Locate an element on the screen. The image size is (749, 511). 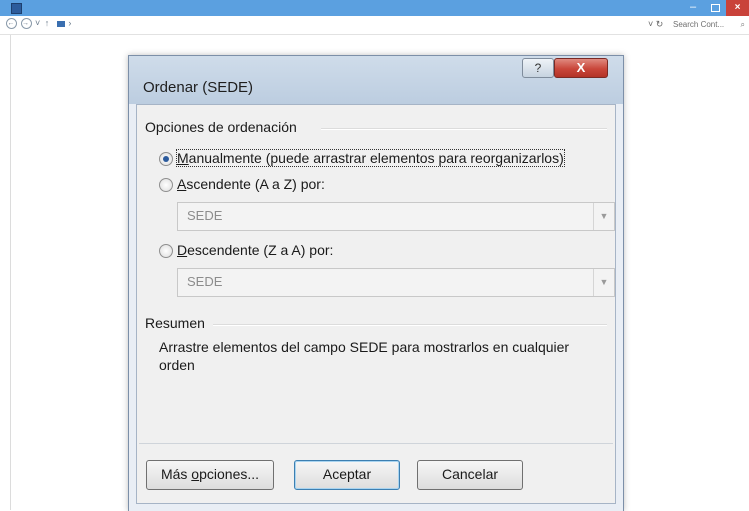
accept-button: Aceptar is located at coordinates (347, 475).